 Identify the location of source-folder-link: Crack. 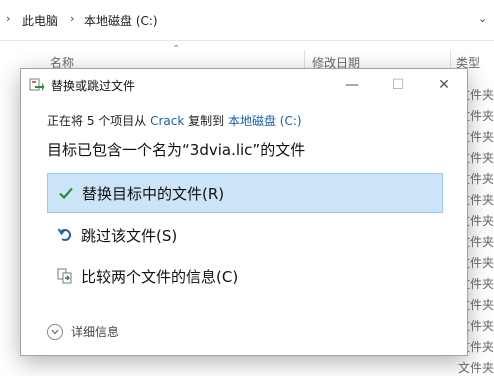
(167, 121).